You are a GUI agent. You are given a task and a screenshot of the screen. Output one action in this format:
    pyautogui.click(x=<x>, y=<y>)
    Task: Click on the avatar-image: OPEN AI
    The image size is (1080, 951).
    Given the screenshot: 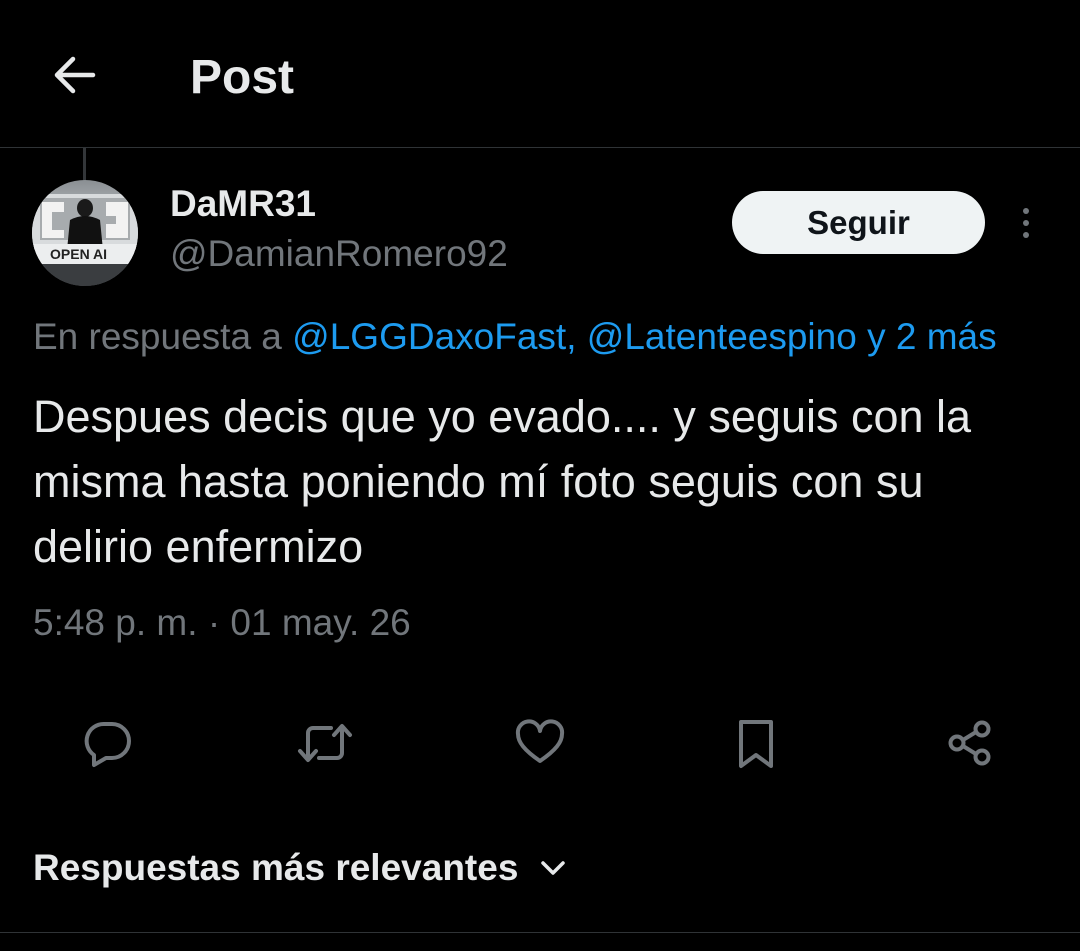 What is the action you would take?
    pyautogui.click(x=85, y=233)
    